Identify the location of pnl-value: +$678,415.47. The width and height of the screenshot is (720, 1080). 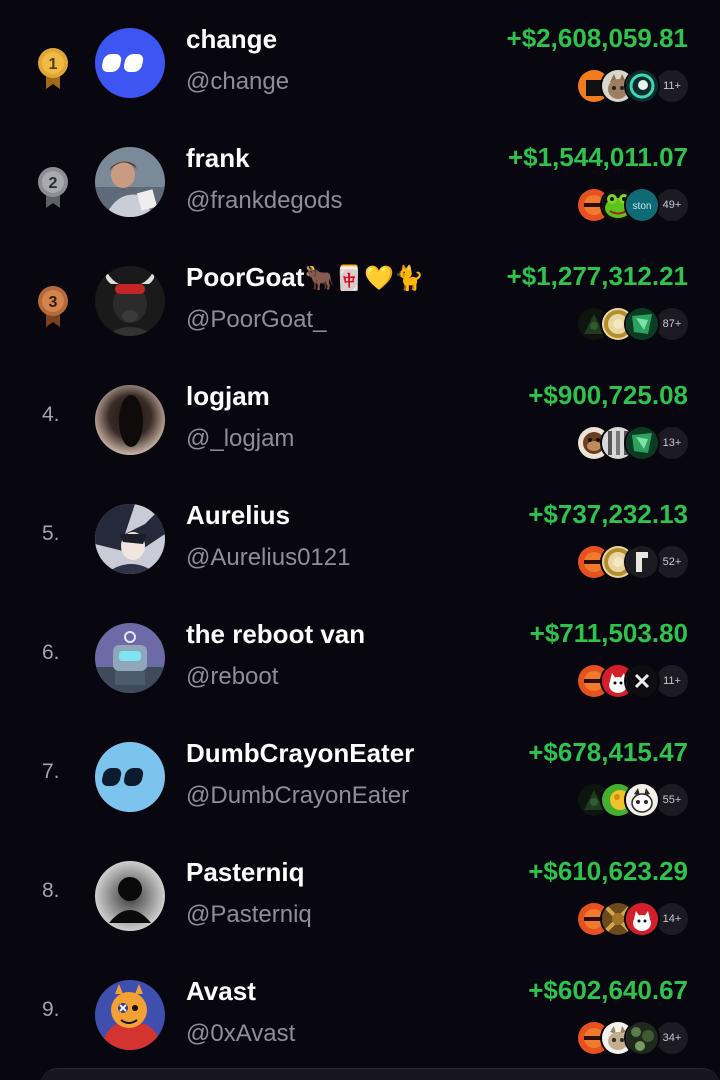
(608, 752).